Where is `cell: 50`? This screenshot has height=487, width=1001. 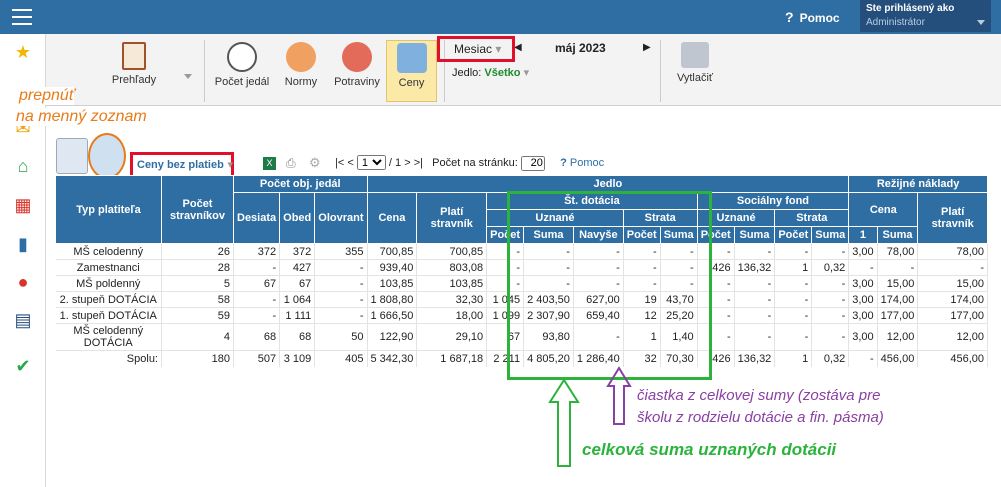 cell: 50 is located at coordinates (341, 337).